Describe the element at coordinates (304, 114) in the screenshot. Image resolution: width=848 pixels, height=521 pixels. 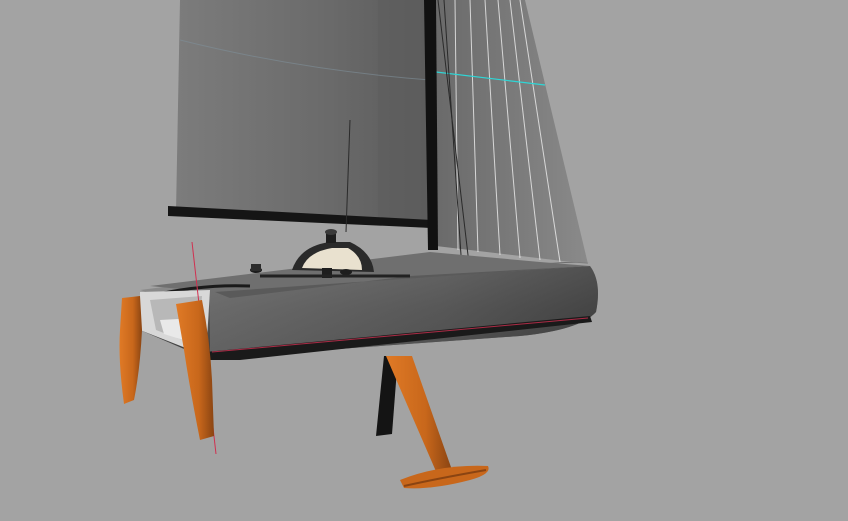
I see `mainsail` at that location.